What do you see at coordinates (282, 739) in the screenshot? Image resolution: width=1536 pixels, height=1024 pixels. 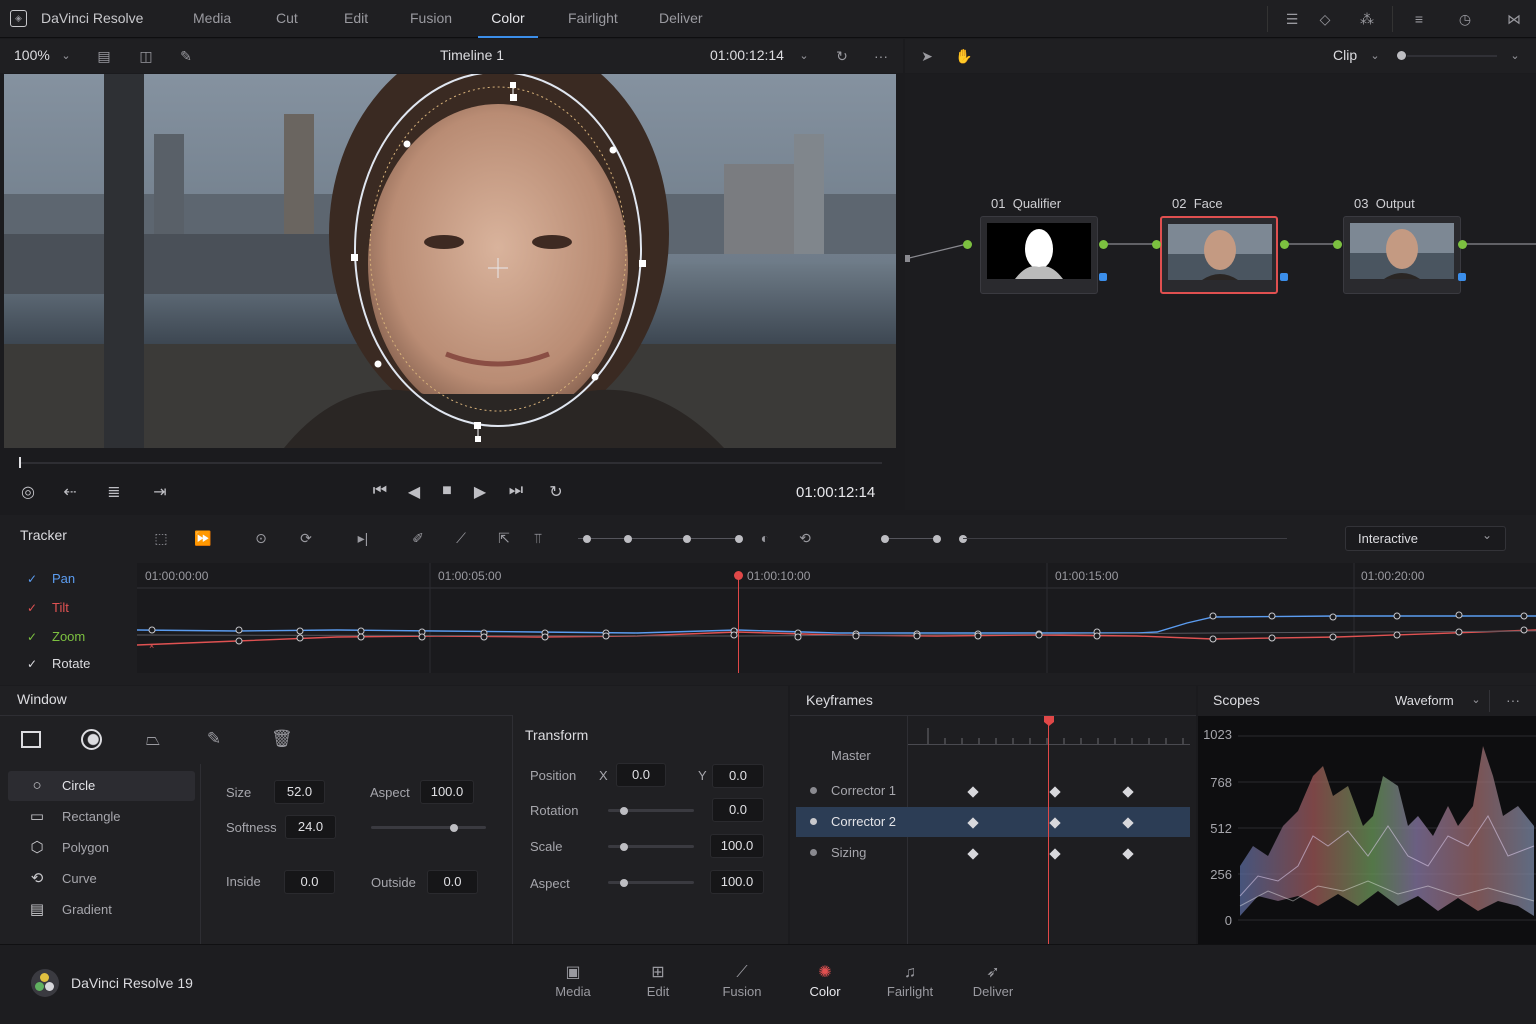 I see `trash-icon: 🗑` at bounding box center [282, 739].